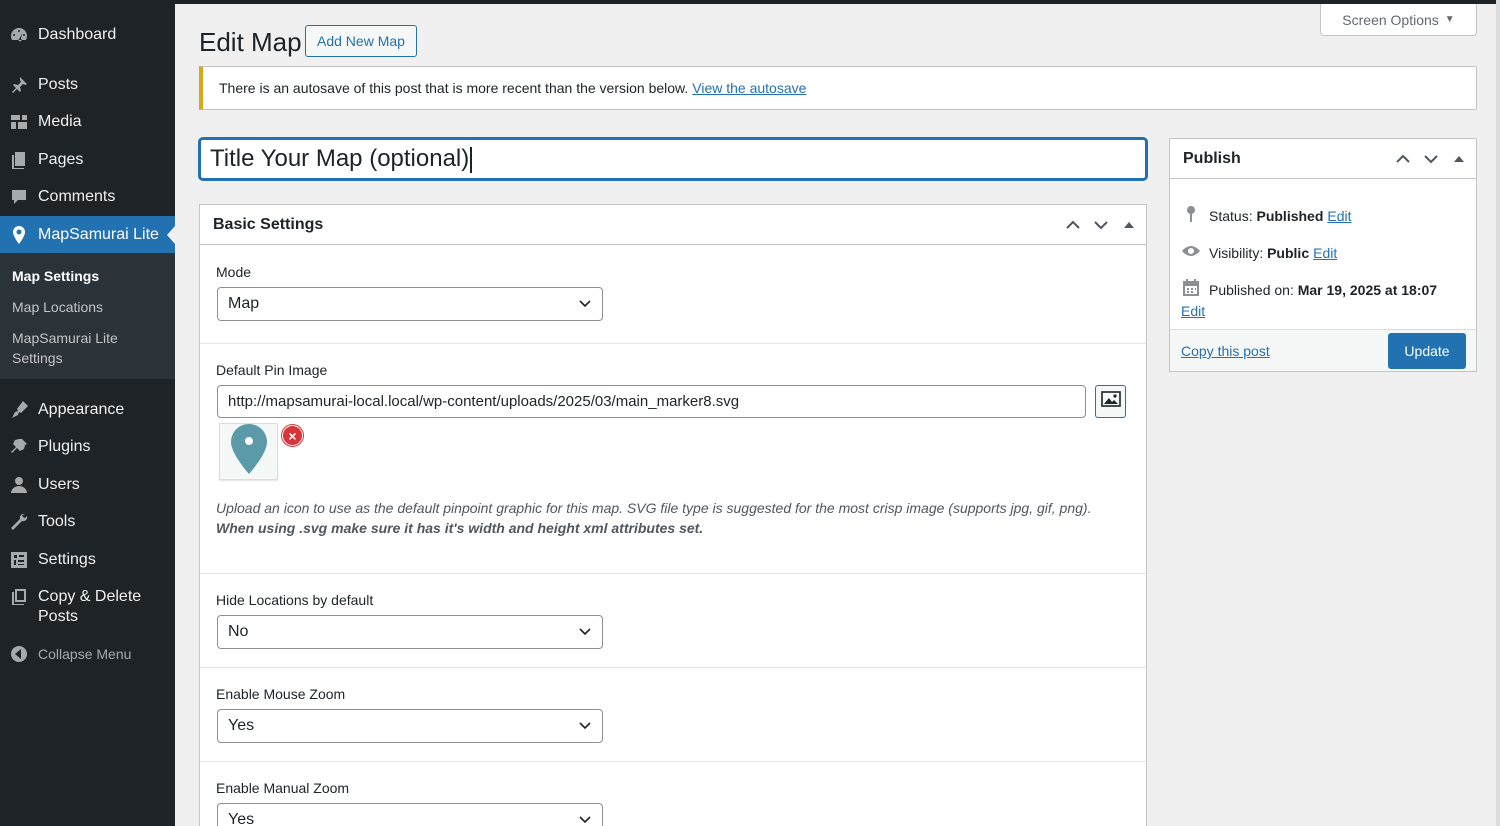  I want to click on sidebar-item-comments: Comments, so click(87, 197).